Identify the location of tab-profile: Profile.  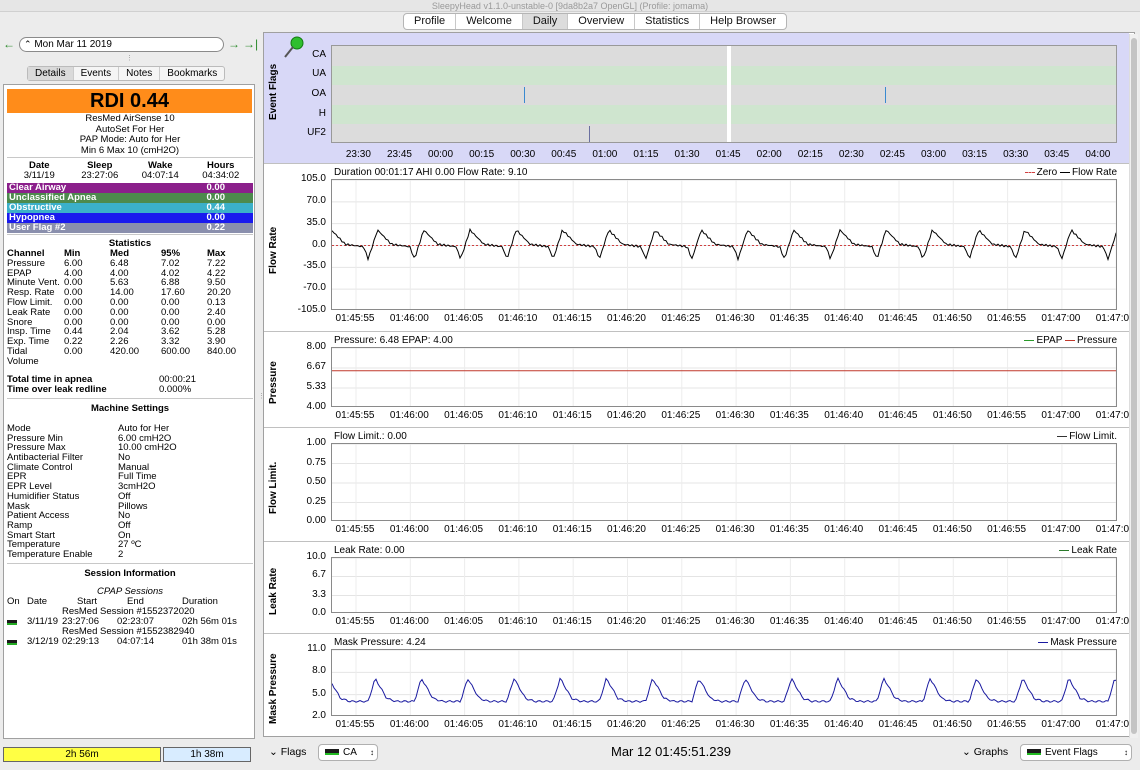
(430, 21).